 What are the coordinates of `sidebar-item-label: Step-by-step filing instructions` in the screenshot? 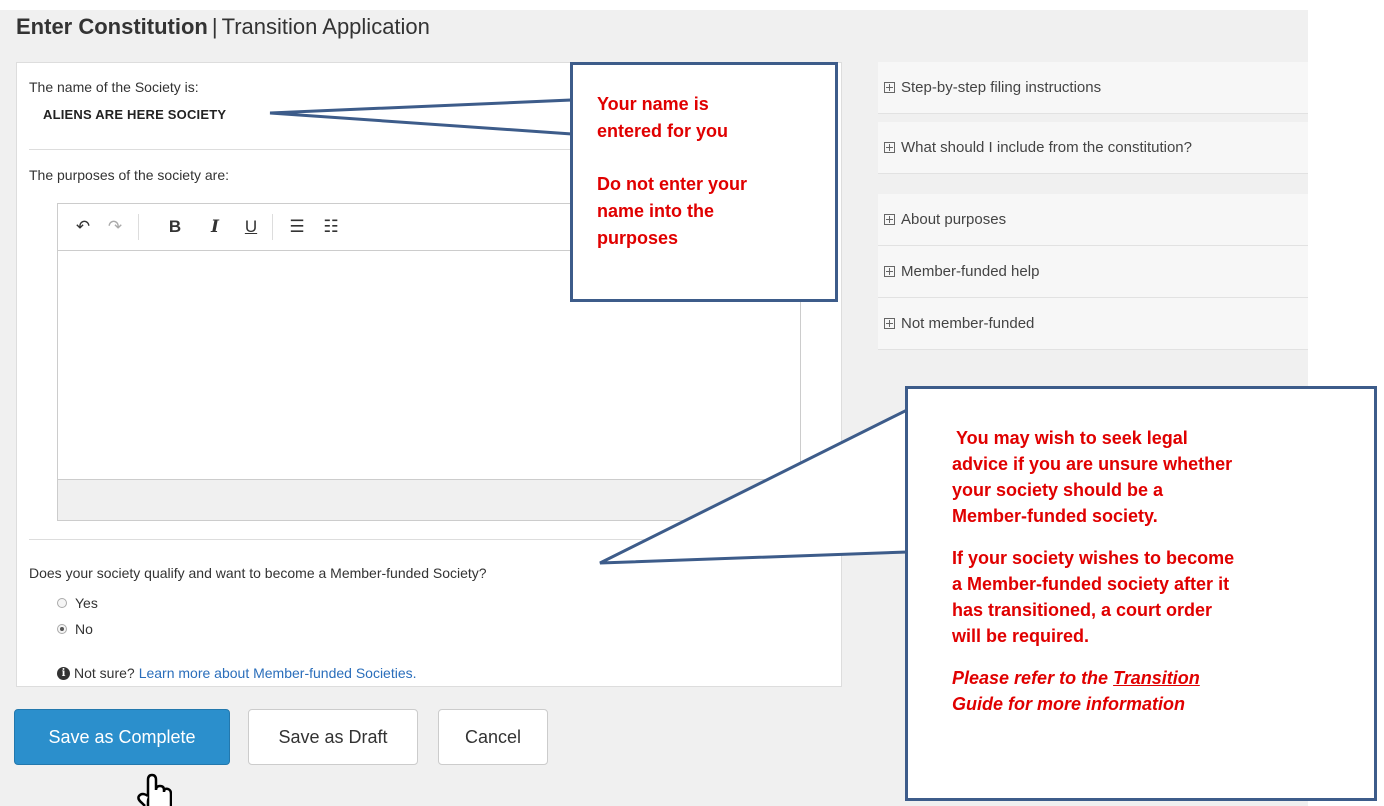 It's located at (1001, 87).